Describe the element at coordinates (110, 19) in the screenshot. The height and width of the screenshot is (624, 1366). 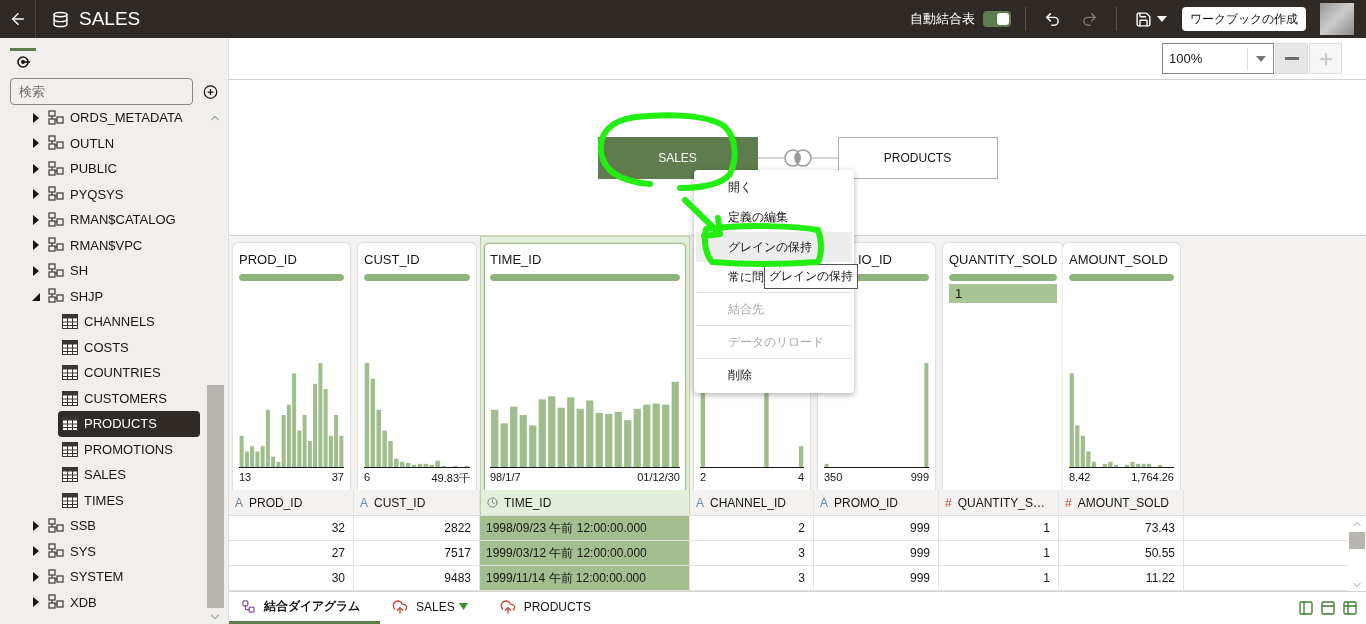
I see `window-title: SALES` at that location.